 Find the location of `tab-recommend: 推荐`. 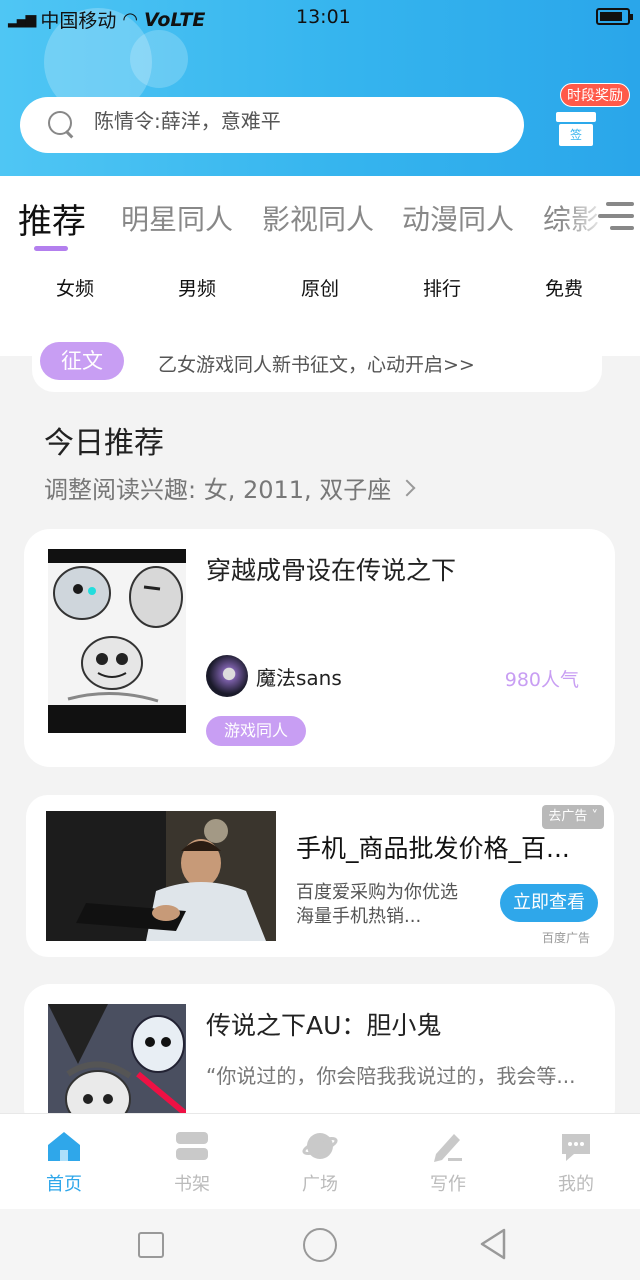

tab-recommend: 推荐 is located at coordinates (52, 218).